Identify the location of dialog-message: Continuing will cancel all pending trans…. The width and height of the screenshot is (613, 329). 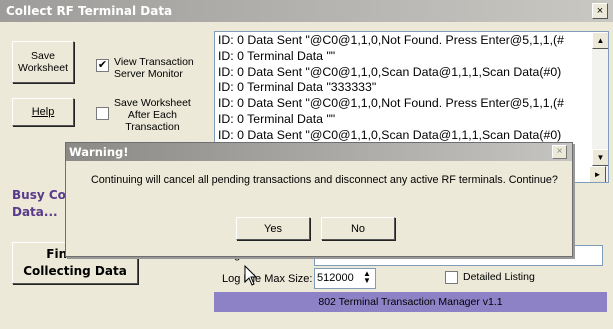
(324, 180).